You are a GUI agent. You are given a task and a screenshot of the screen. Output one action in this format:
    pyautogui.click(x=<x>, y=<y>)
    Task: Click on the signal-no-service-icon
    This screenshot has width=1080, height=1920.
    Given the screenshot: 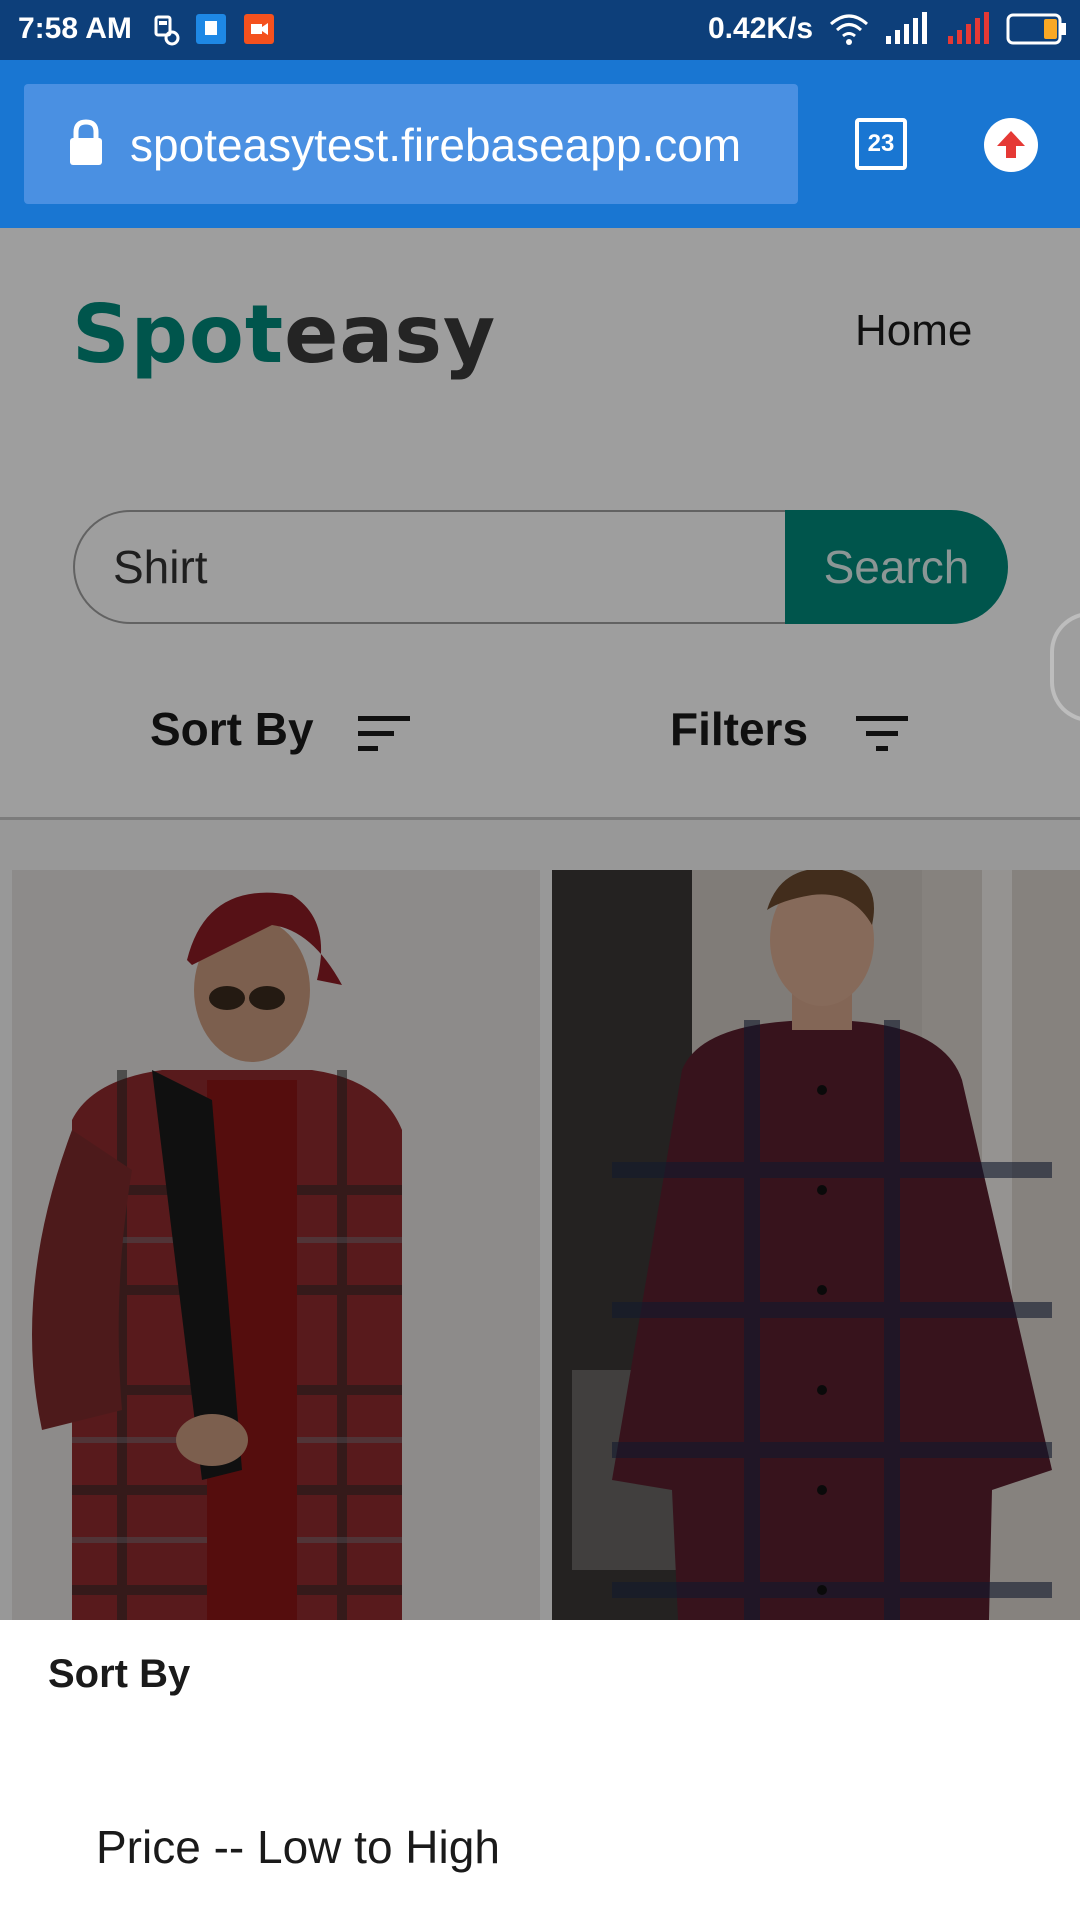 What is the action you would take?
    pyautogui.click(x=969, y=31)
    